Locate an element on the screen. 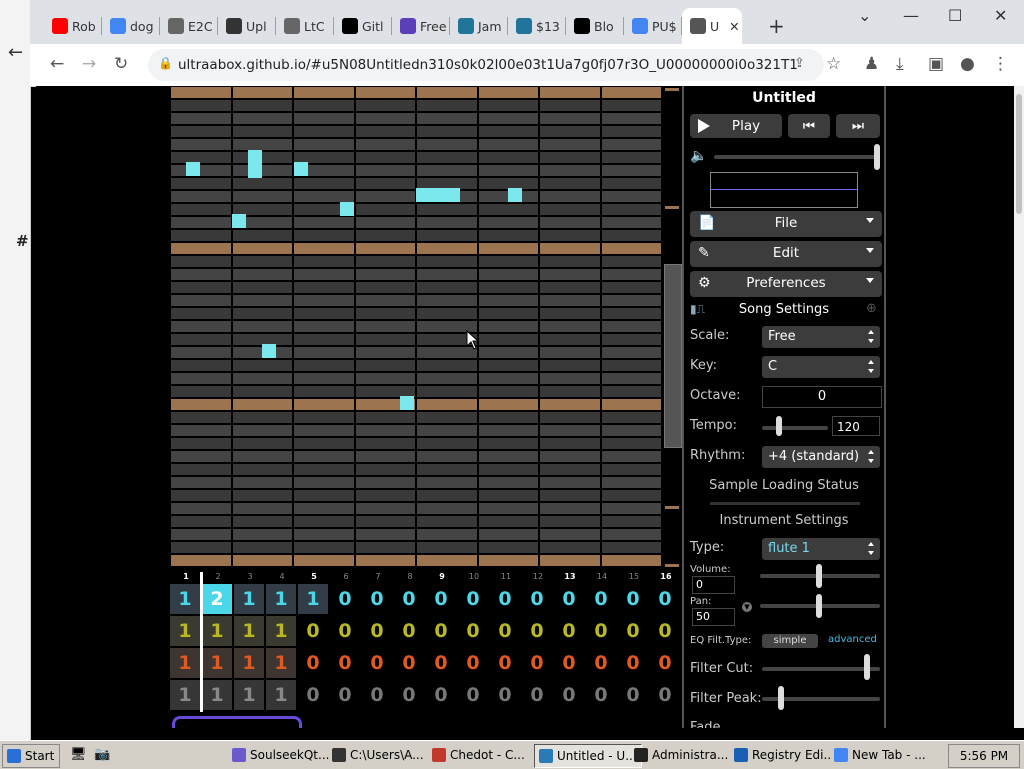 The height and width of the screenshot is (769, 1024). start-button: Start is located at coordinates (31, 756).